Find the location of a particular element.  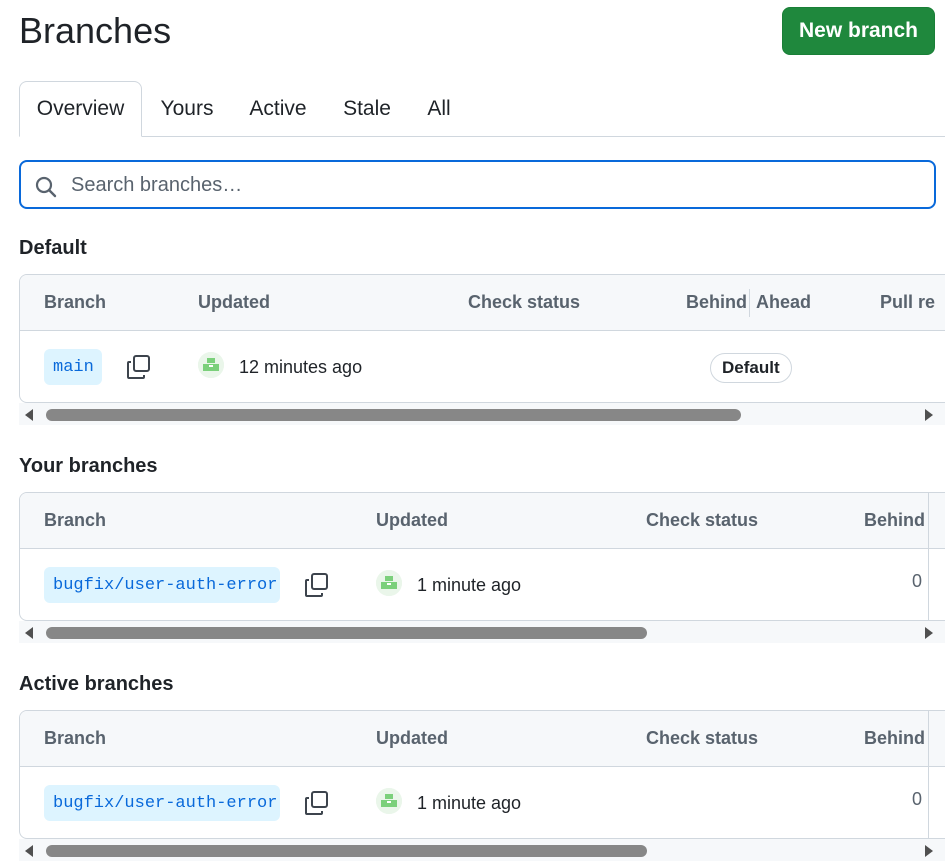

branch-name-link: main is located at coordinates (73, 367).